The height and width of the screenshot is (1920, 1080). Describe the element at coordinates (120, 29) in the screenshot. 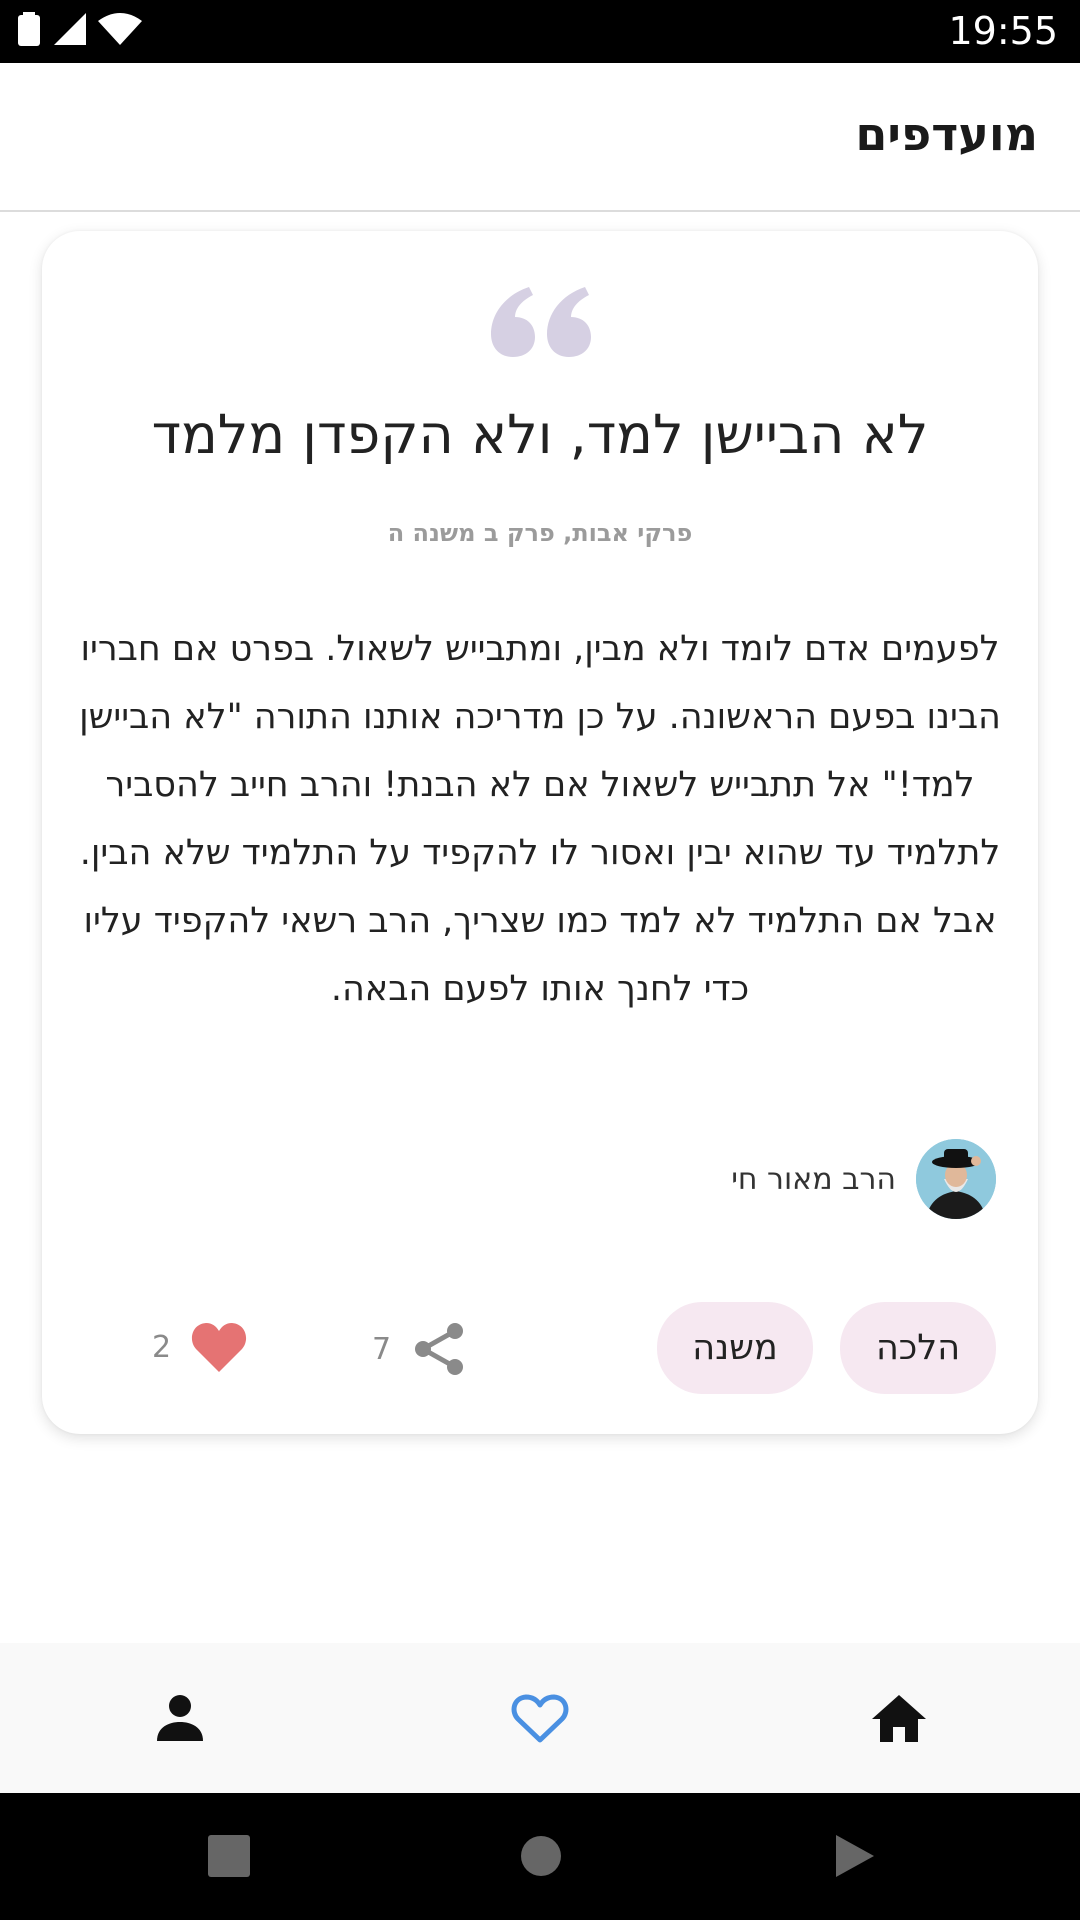

I see `wifi-icon` at that location.